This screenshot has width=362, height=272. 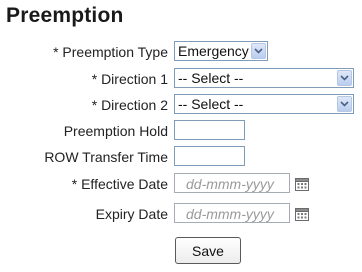 What do you see at coordinates (211, 104) in the screenshot?
I see `direction2-value: -- Select --` at bounding box center [211, 104].